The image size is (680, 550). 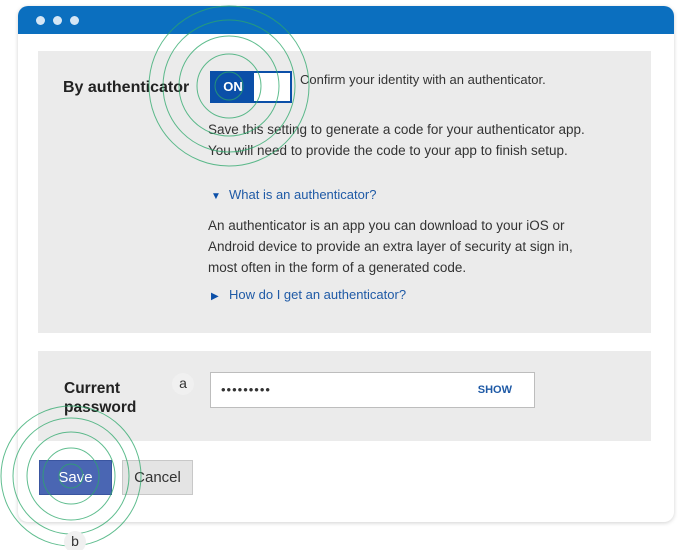 I want to click on window-titlebar, so click(x=346, y=20).